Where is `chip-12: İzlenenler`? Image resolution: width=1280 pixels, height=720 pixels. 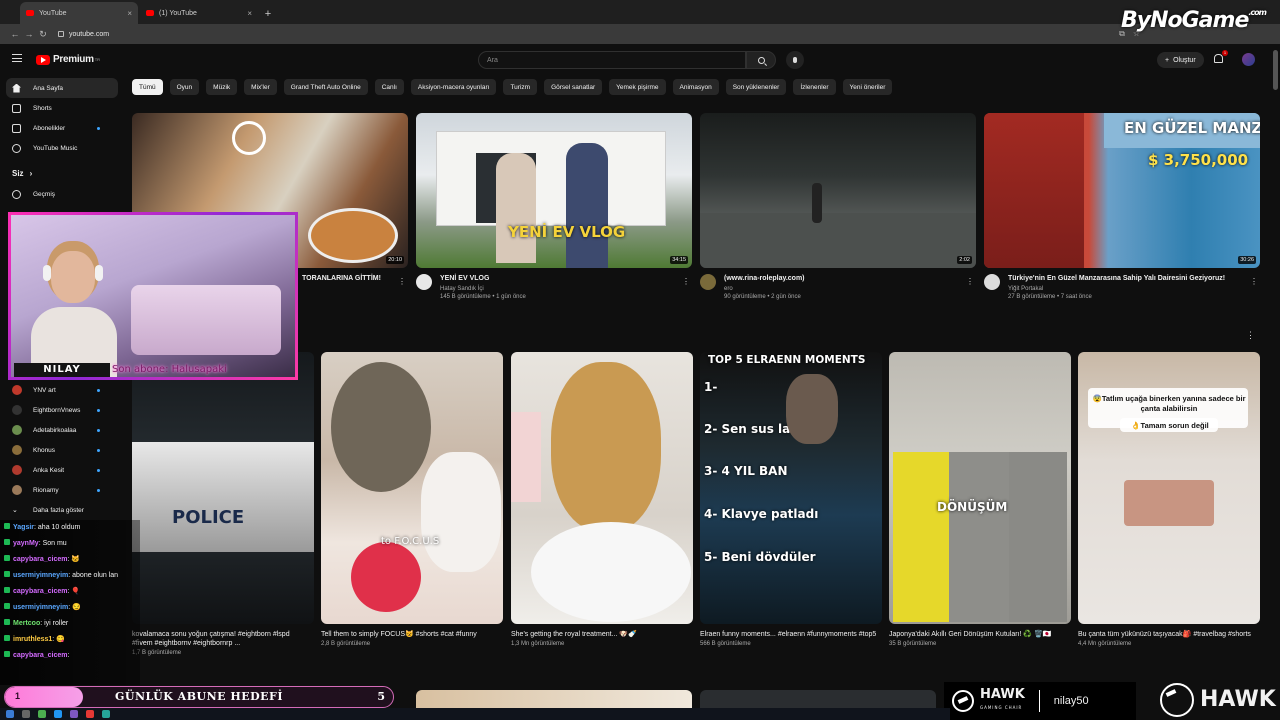
chip-12: İzlenenler is located at coordinates (814, 87).